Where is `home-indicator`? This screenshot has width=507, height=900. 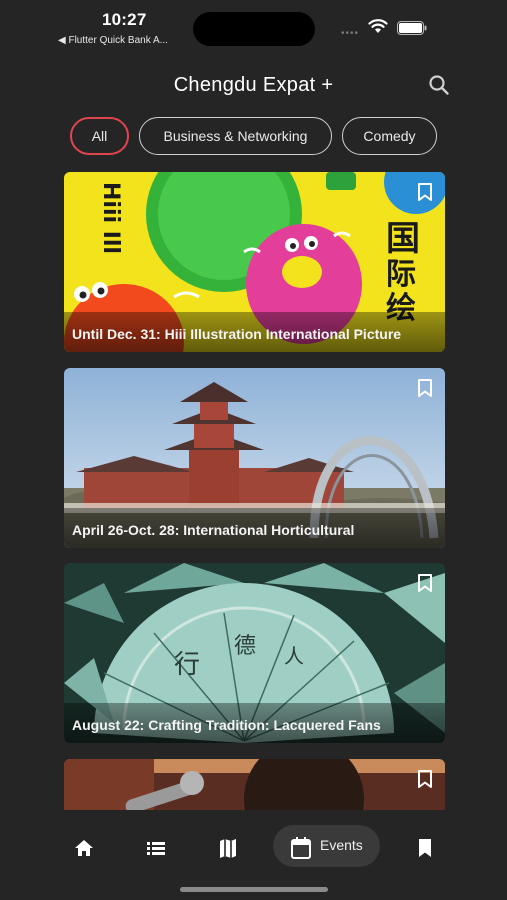
home-indicator is located at coordinates (254, 889).